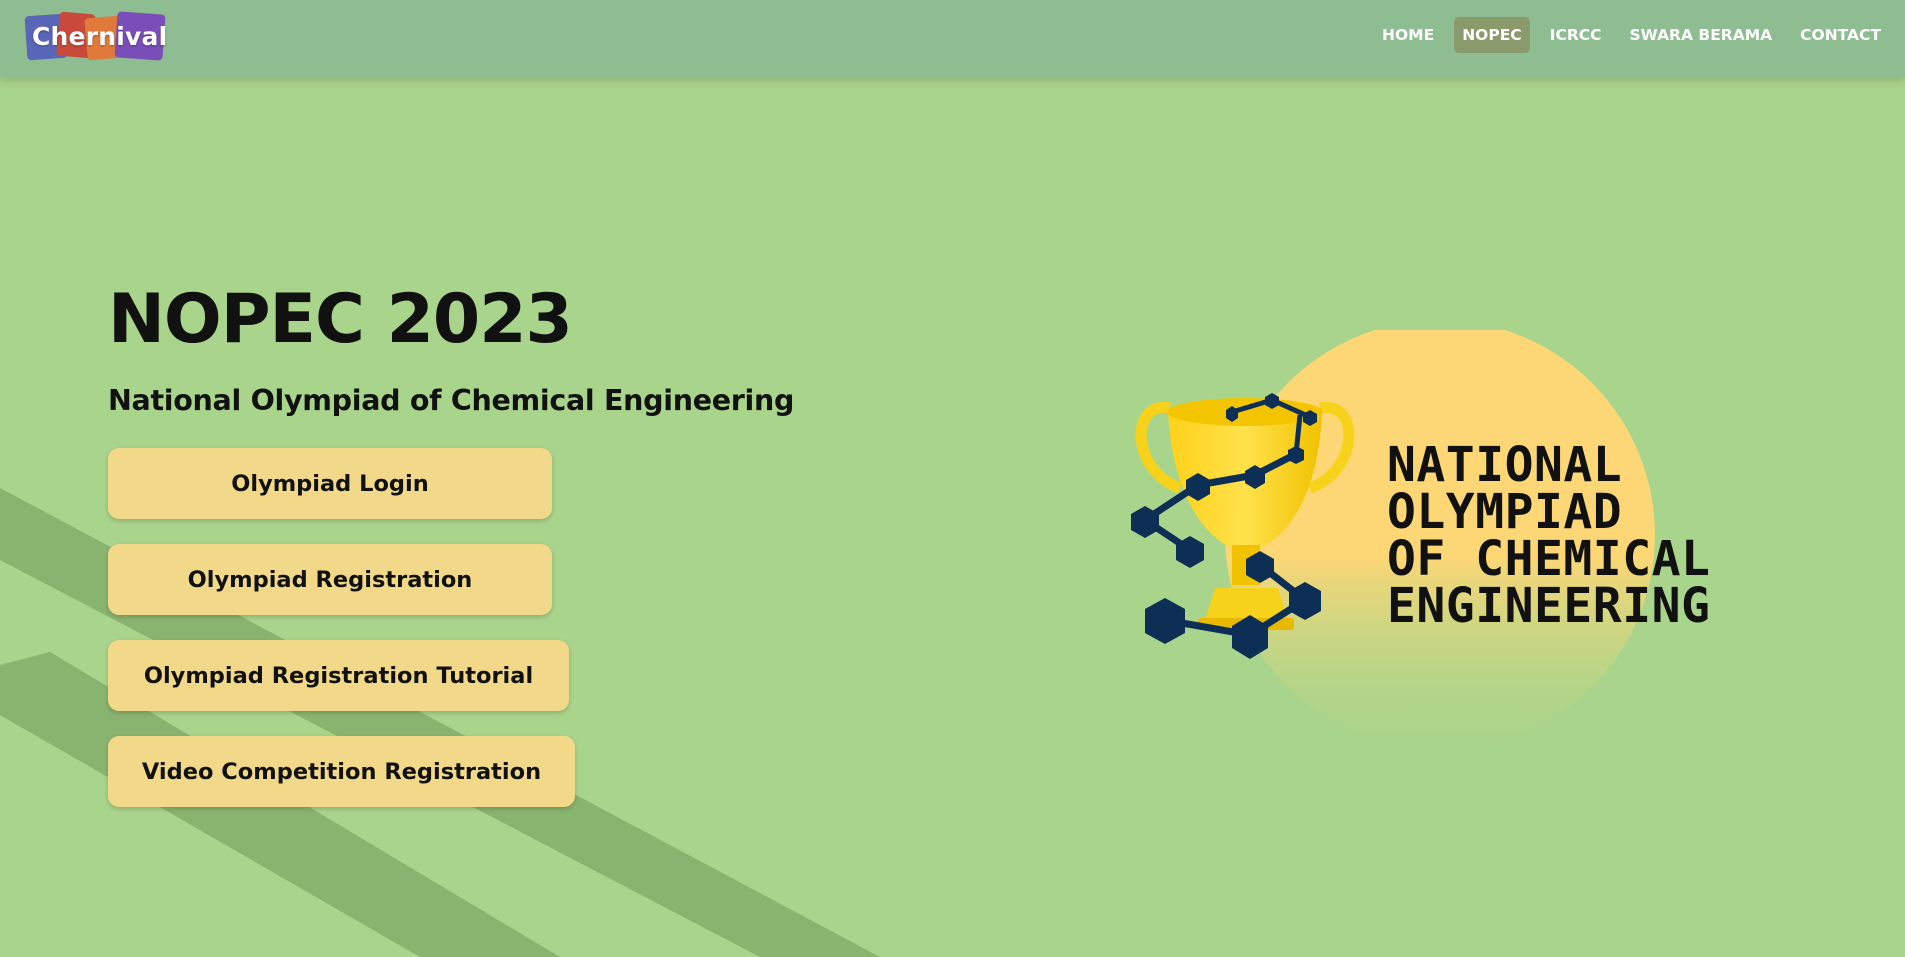 Image resolution: width=1905 pixels, height=957 pixels. What do you see at coordinates (1701, 35) in the screenshot?
I see `nav-swara-berama: SWARA BERAMA` at bounding box center [1701, 35].